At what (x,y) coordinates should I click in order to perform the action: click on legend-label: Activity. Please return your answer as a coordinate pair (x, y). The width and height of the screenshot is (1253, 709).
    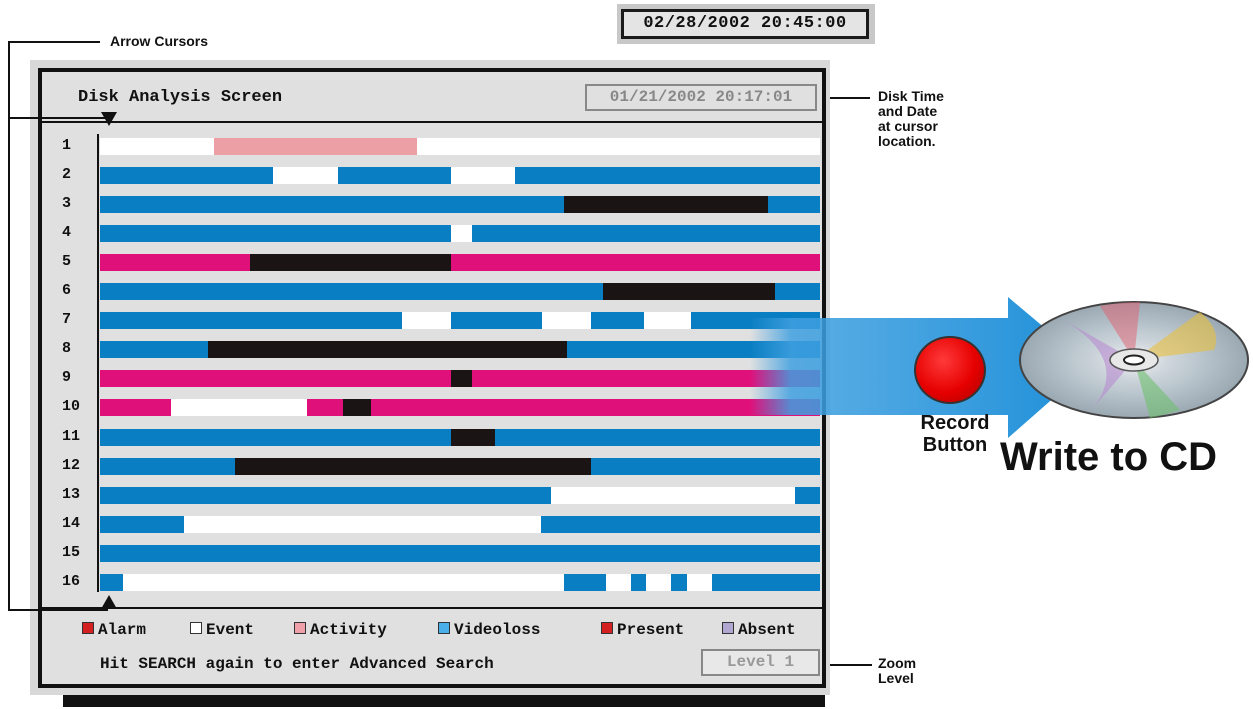
    Looking at the image, I should click on (348, 630).